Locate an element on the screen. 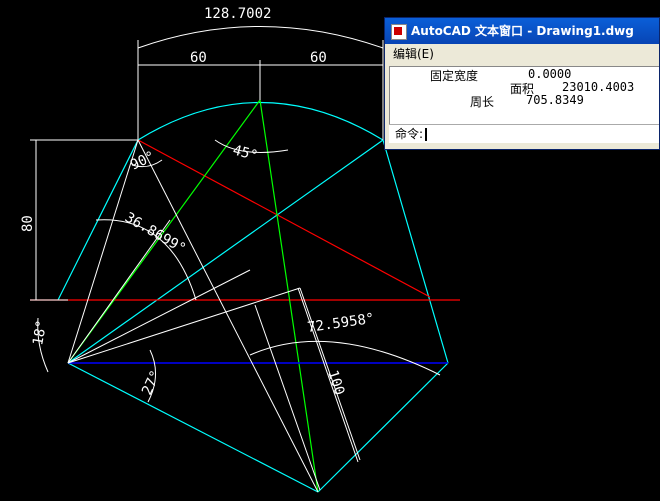  history-label-width: 固定宽度 is located at coordinates (454, 76).